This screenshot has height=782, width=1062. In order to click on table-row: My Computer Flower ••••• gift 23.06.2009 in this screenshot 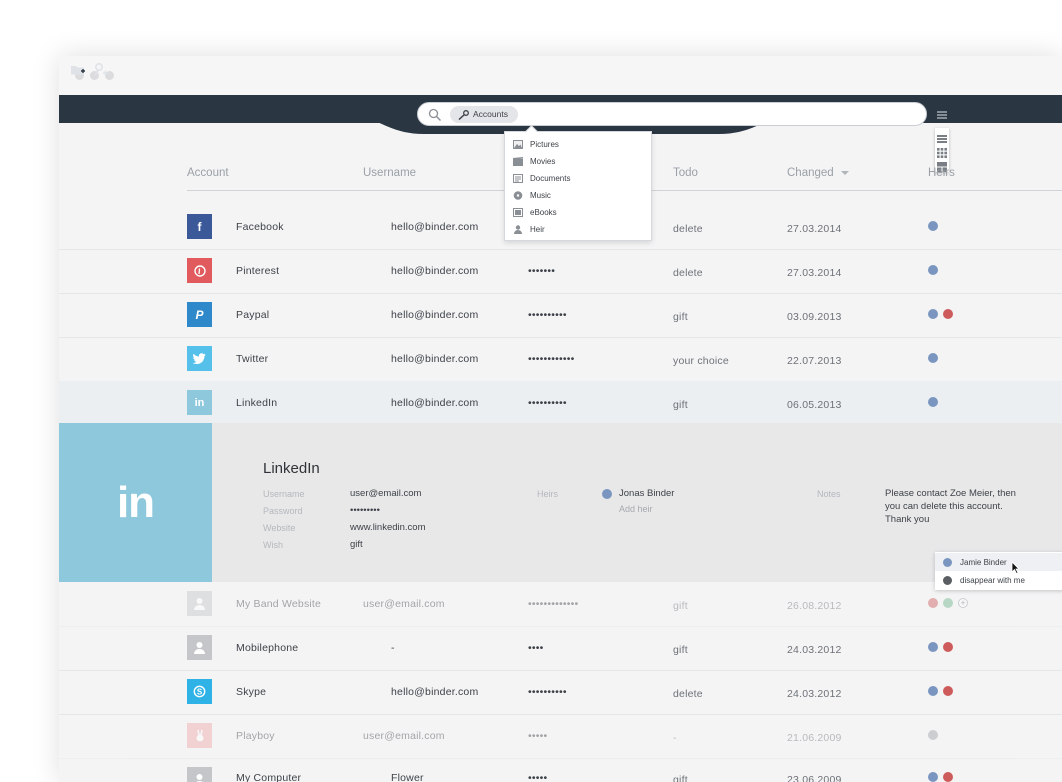, I will do `click(560, 770)`.